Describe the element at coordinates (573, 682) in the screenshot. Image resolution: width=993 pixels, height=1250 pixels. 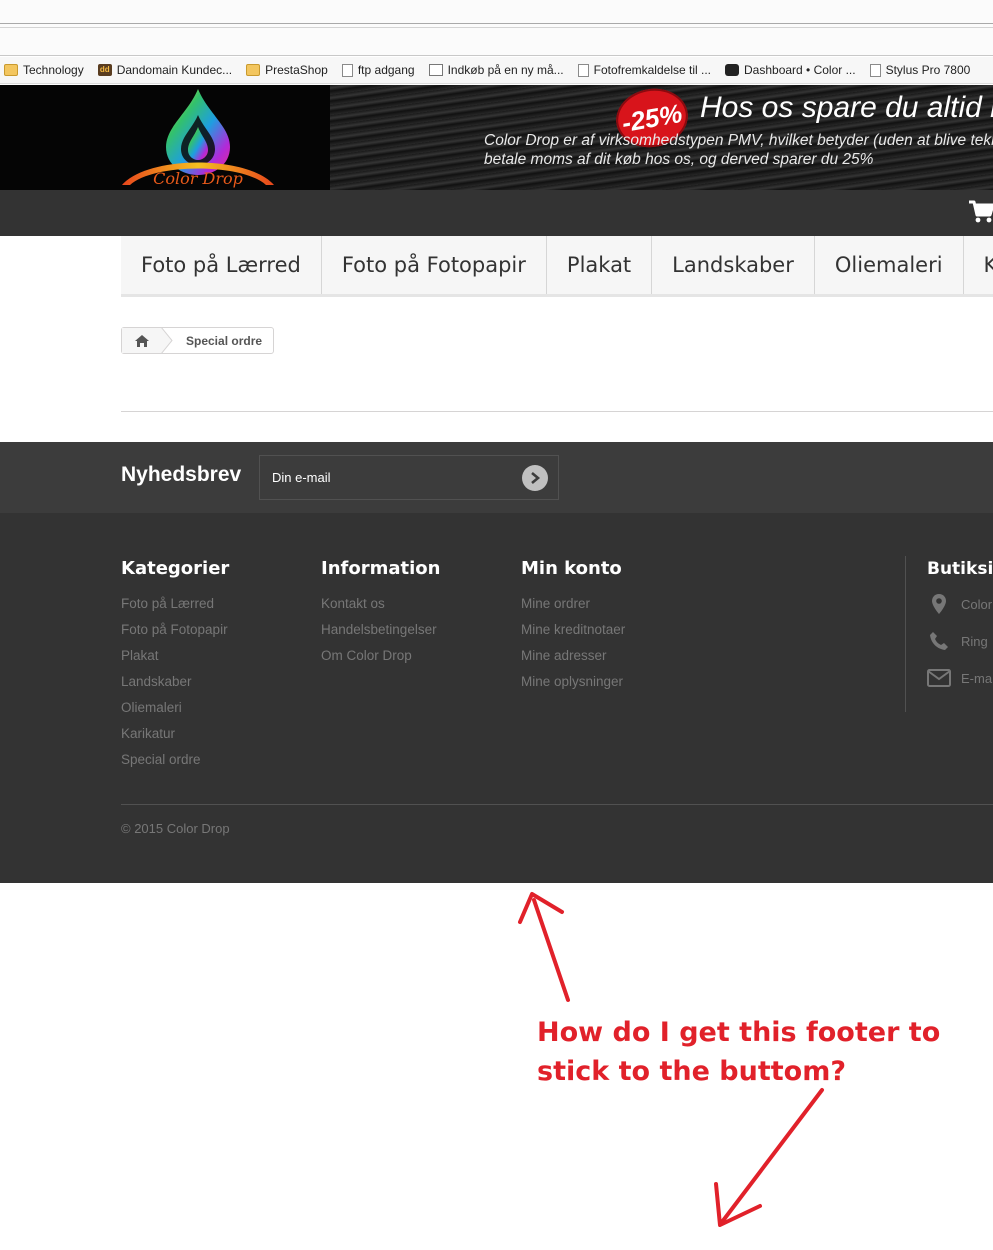
I see `footer-link: Mine oplysninger` at that location.